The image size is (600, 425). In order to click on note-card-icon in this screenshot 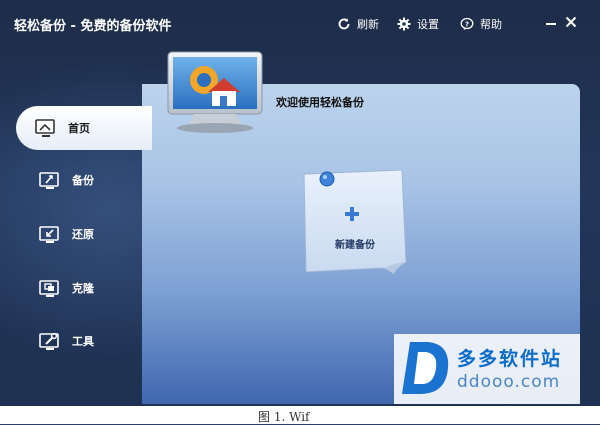, I will do `click(355, 221)`.